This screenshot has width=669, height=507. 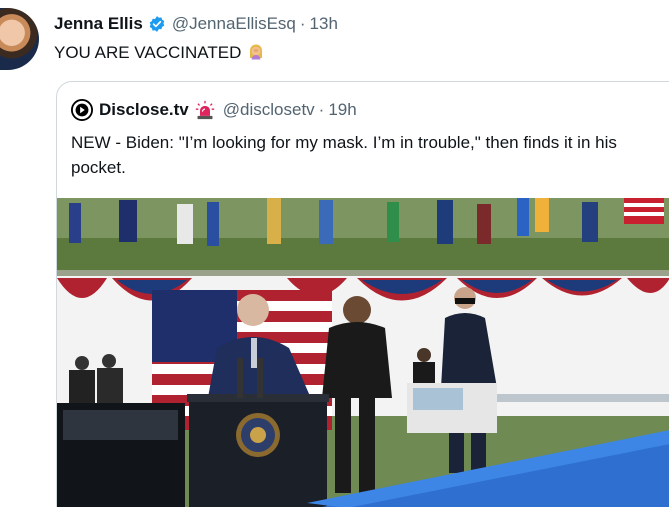 I want to click on author-avatar, so click(x=19, y=39).